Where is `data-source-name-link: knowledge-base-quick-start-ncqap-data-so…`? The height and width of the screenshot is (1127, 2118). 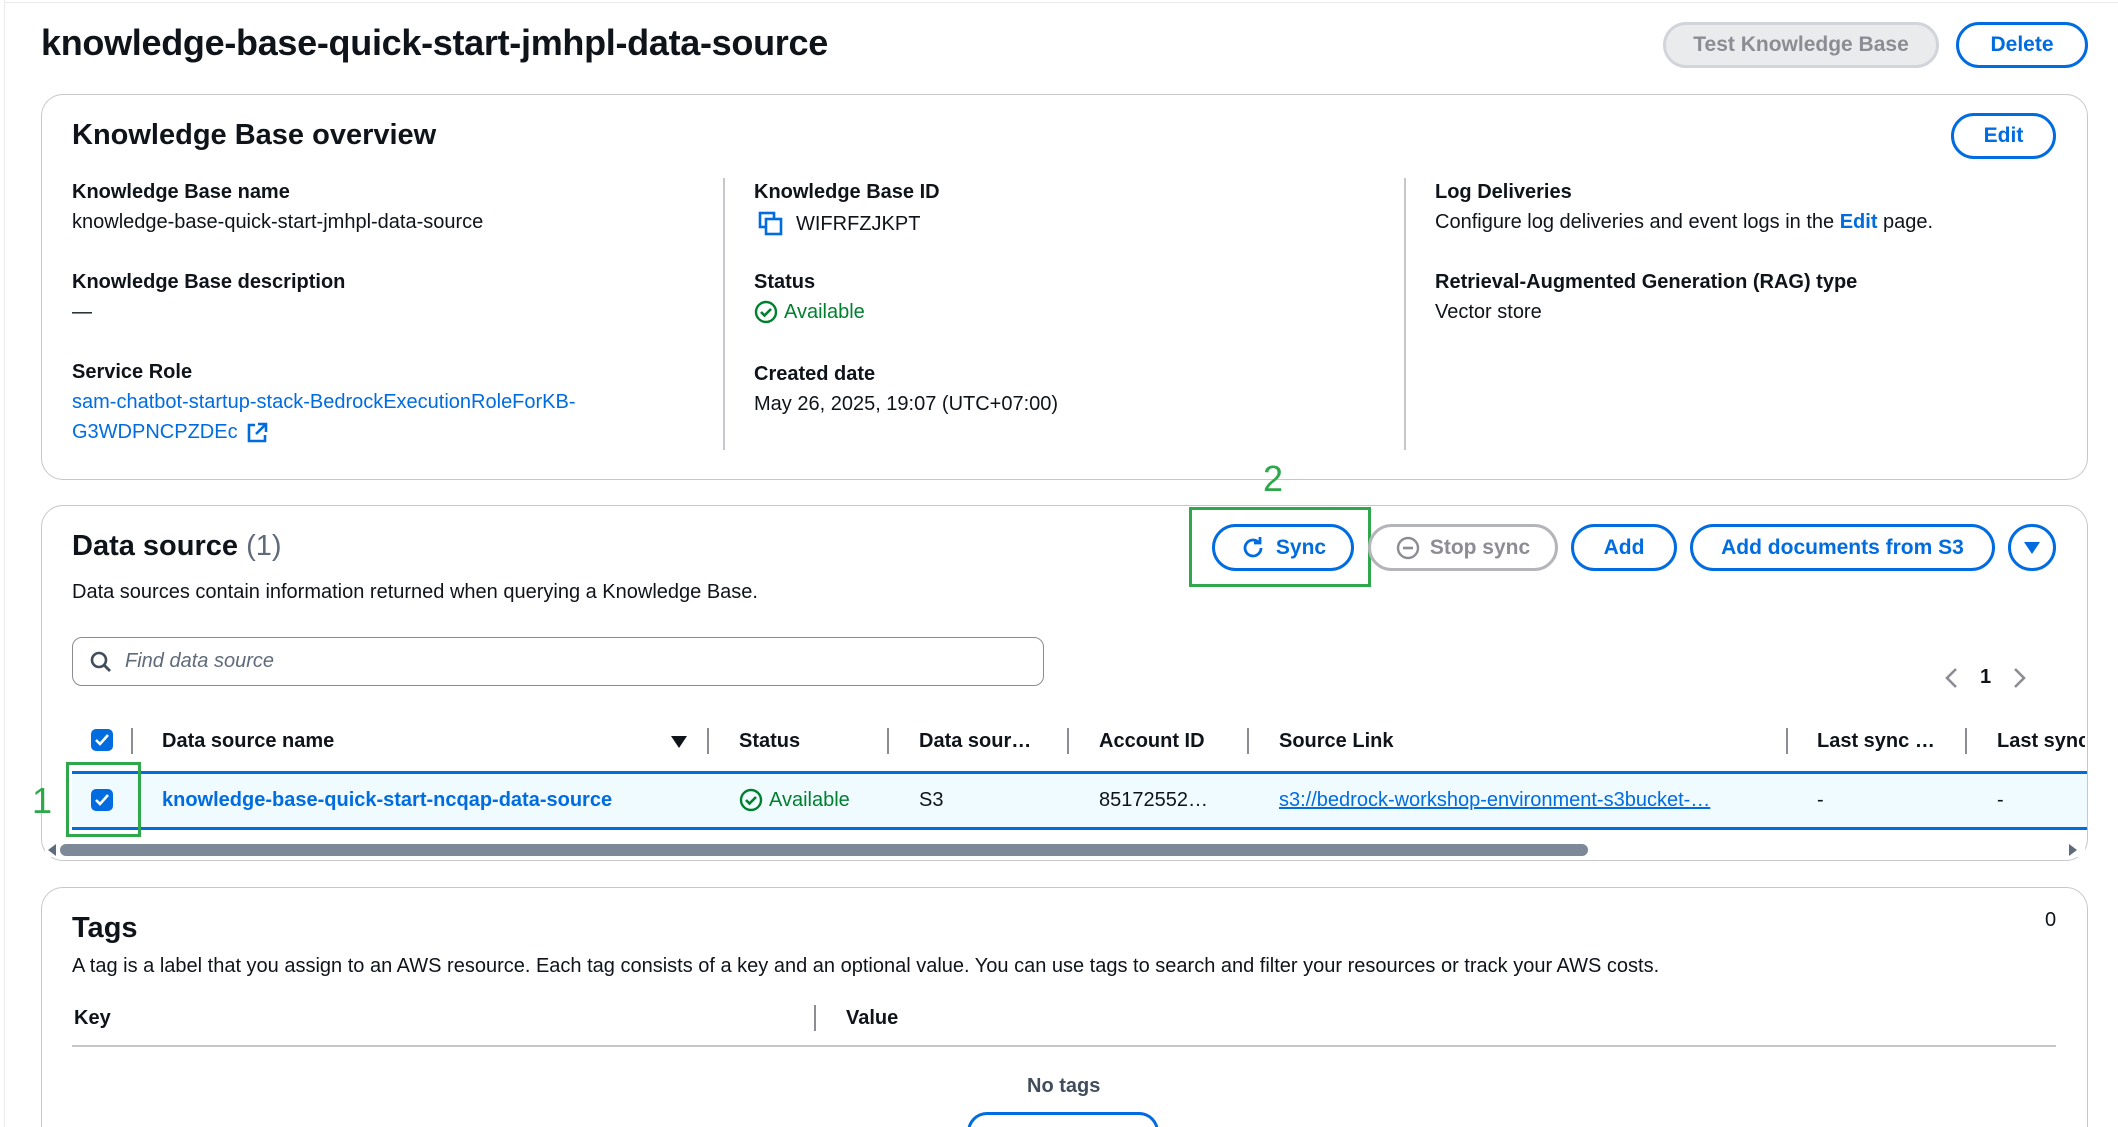 data-source-name-link: knowledge-base-quick-start-ncqap-data-so… is located at coordinates (387, 800).